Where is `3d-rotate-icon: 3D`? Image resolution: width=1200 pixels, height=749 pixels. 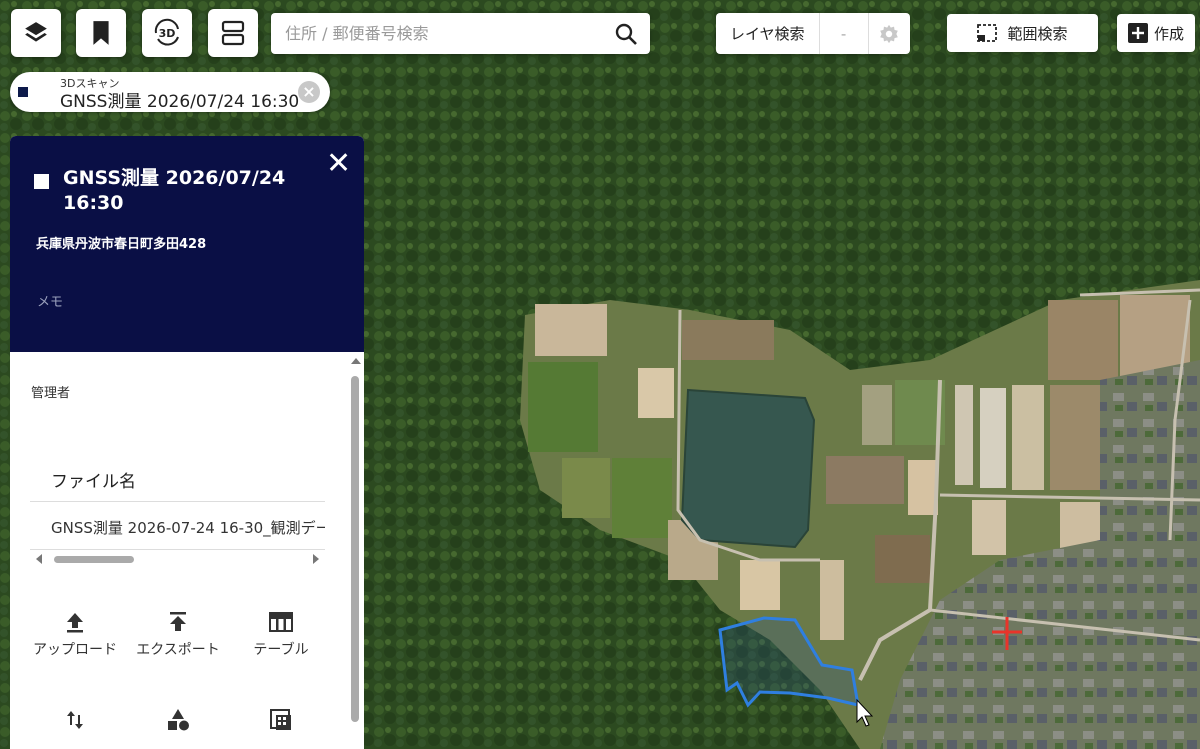 3d-rotate-icon: 3D is located at coordinates (166, 32).